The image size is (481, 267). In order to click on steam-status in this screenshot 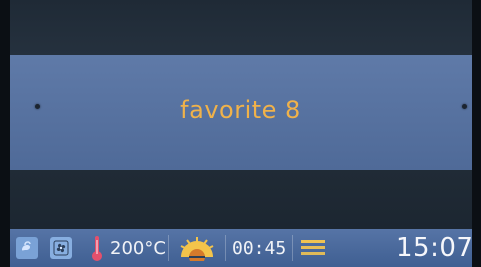, I will do `click(27, 248)`.